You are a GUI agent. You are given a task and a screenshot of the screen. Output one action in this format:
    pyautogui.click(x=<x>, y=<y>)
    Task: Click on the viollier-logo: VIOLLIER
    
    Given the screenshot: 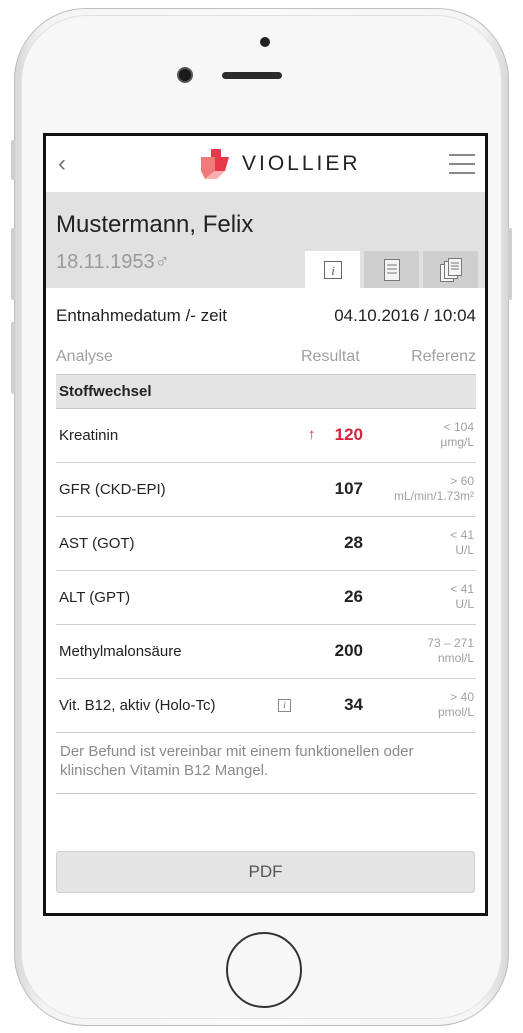 What is the action you would take?
    pyautogui.click(x=281, y=164)
    